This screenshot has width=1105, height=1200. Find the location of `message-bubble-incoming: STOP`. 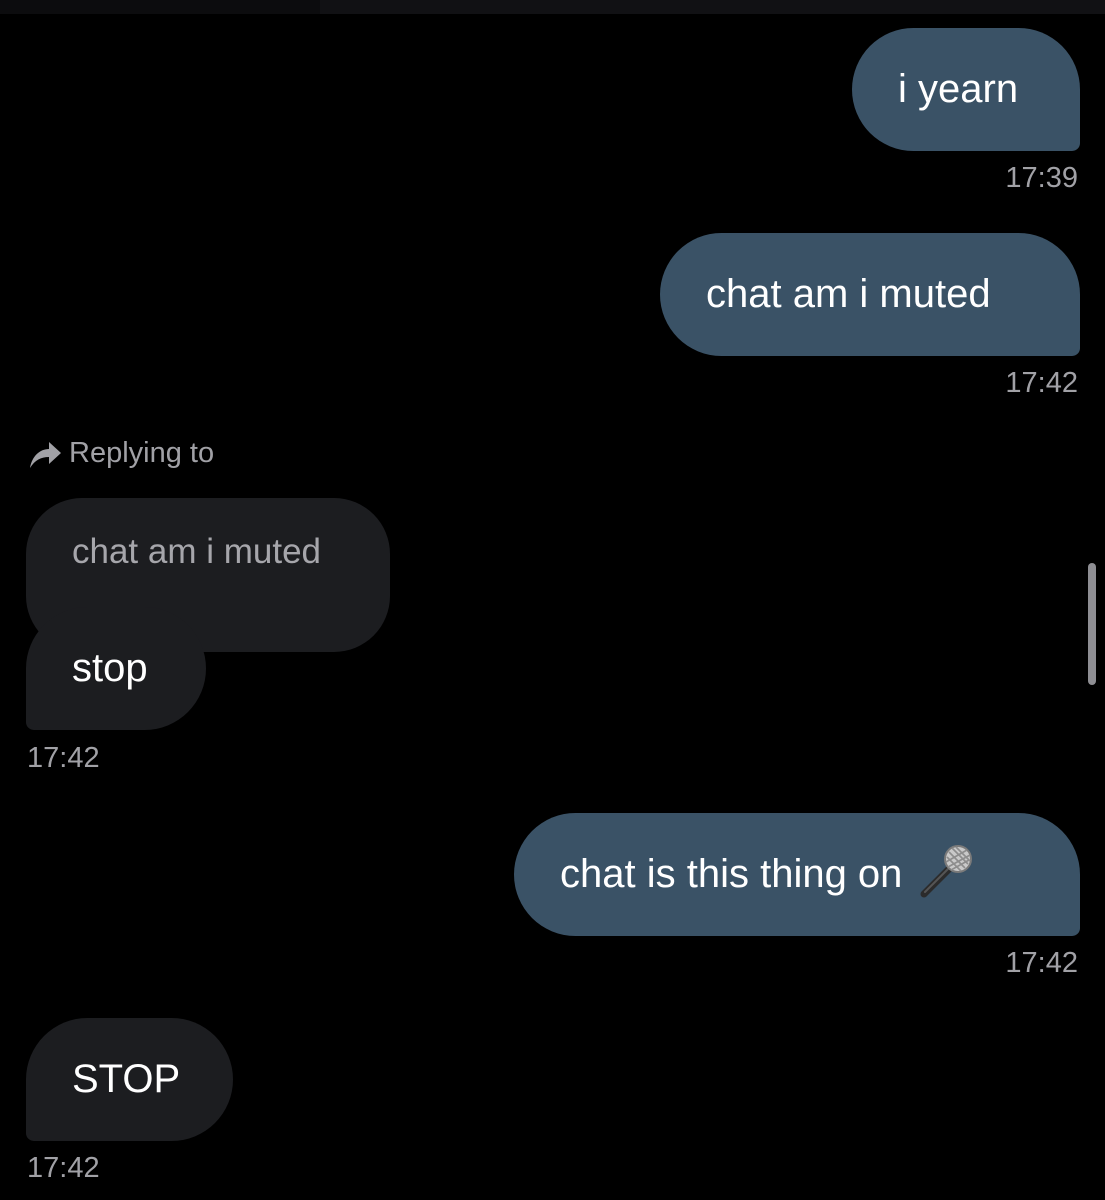

message-bubble-incoming: STOP is located at coordinates (129, 1079).